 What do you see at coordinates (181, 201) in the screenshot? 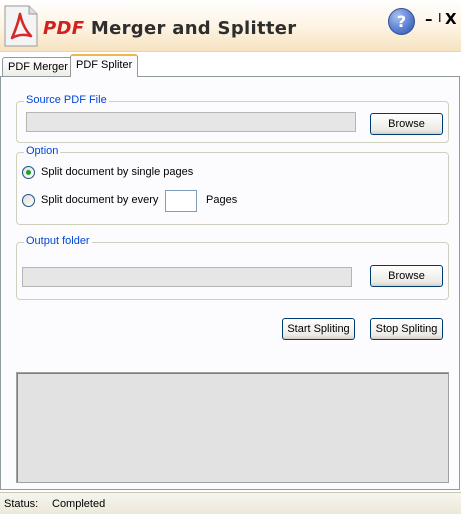
I see `pages-count-input` at bounding box center [181, 201].